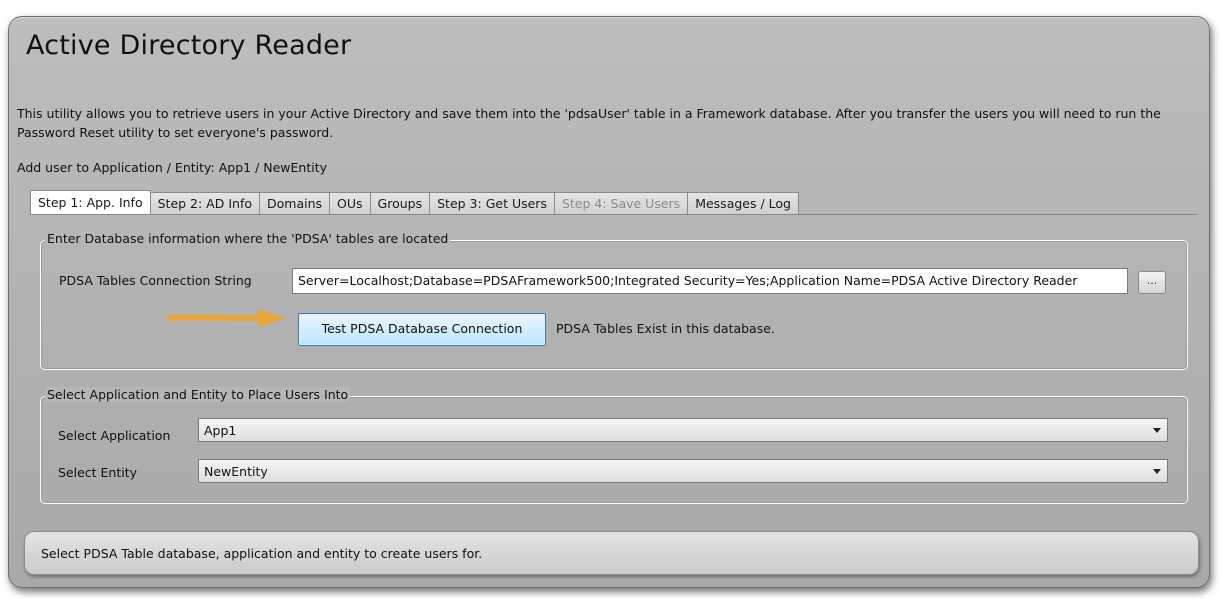 This screenshot has height=599, width=1222. What do you see at coordinates (492, 203) in the screenshot?
I see `tab-step3-get-users: Step 3: Get Users` at bounding box center [492, 203].